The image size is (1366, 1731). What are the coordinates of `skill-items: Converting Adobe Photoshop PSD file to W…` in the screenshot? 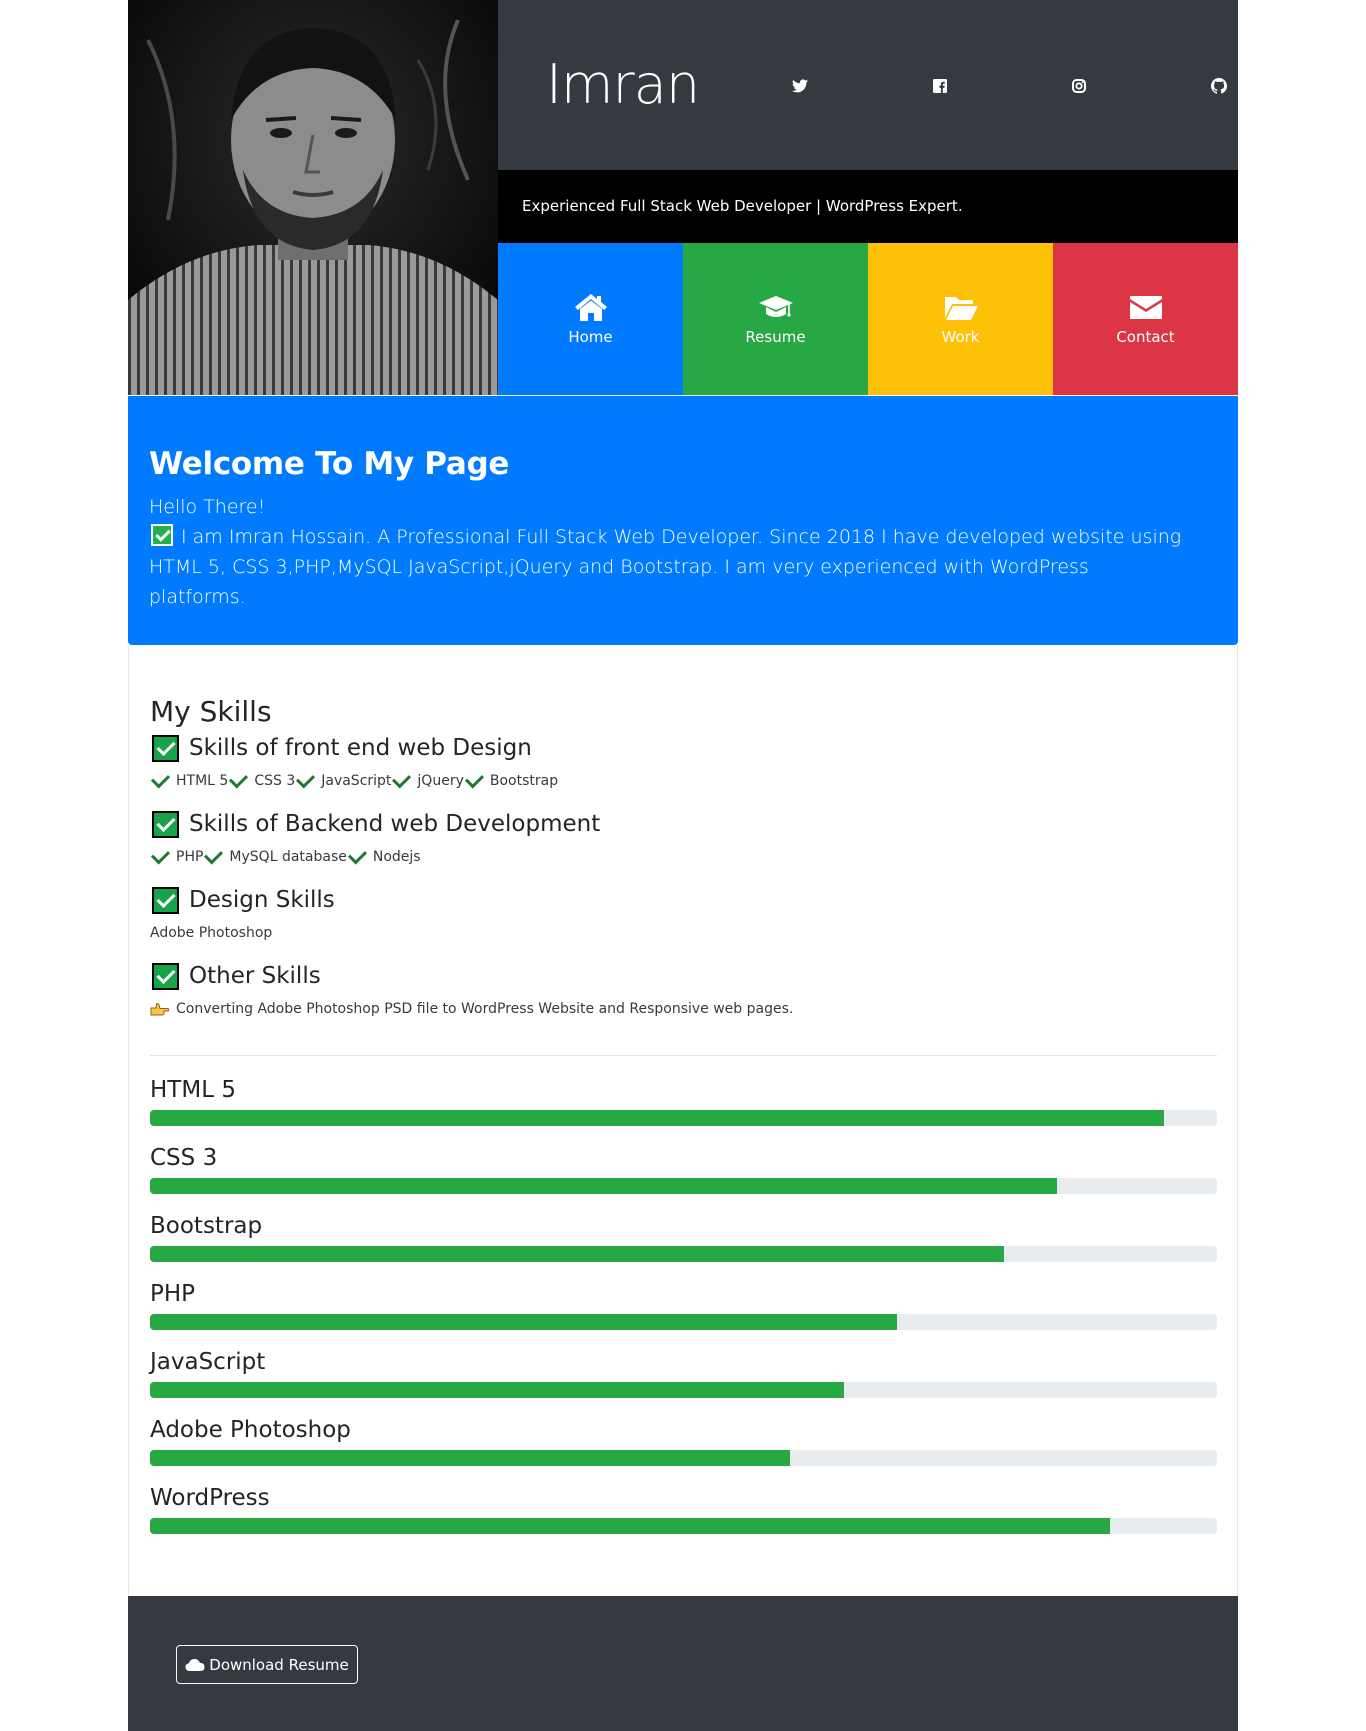 It's located at (683, 1009).